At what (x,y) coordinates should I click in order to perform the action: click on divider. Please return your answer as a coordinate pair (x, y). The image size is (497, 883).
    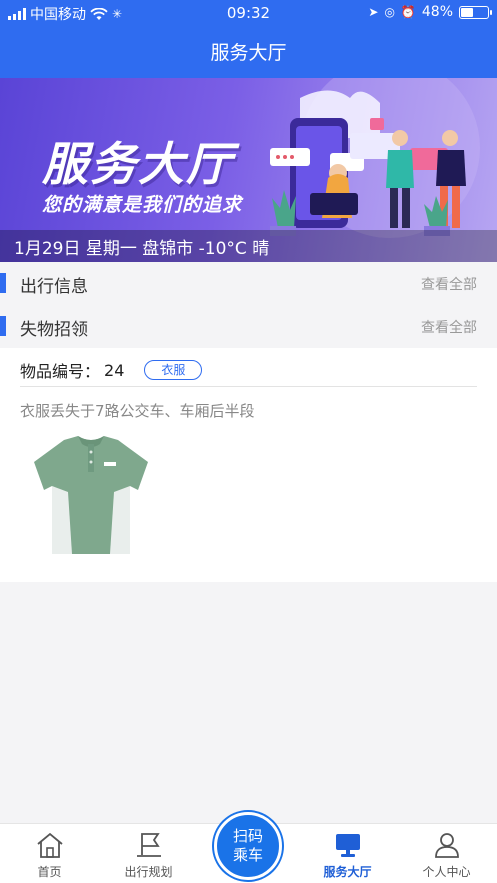
    Looking at the image, I should click on (248, 386).